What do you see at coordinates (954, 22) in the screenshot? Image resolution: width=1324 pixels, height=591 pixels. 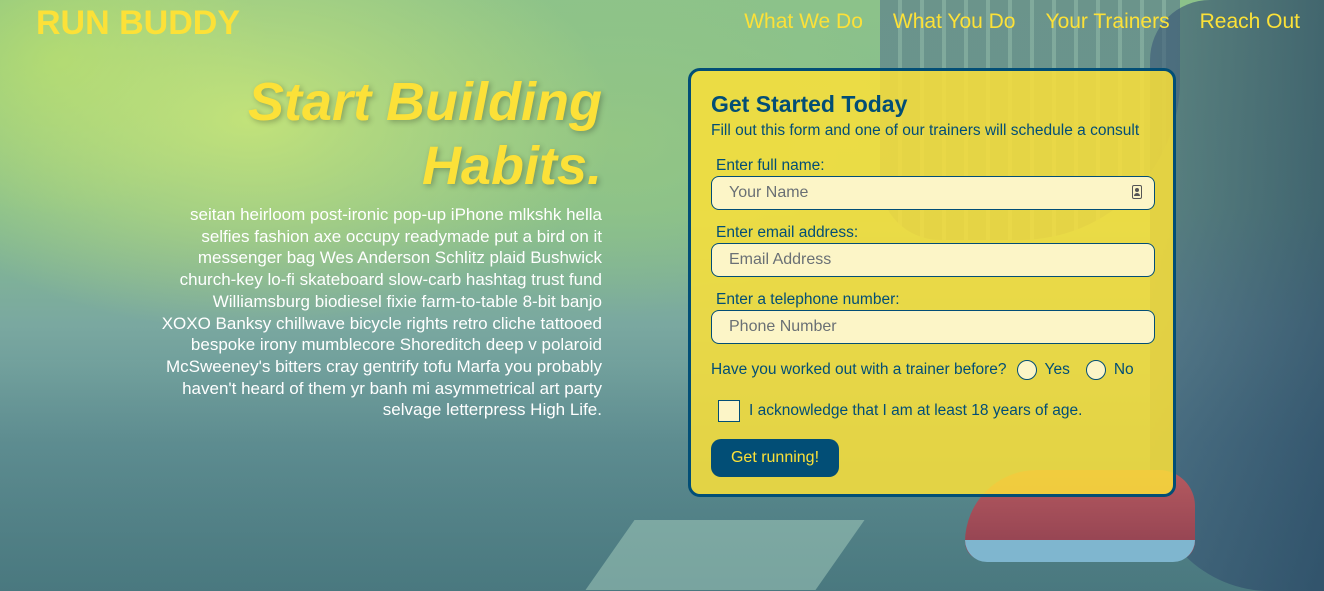 I see `nav-link-what-you-do: What You Do` at bounding box center [954, 22].